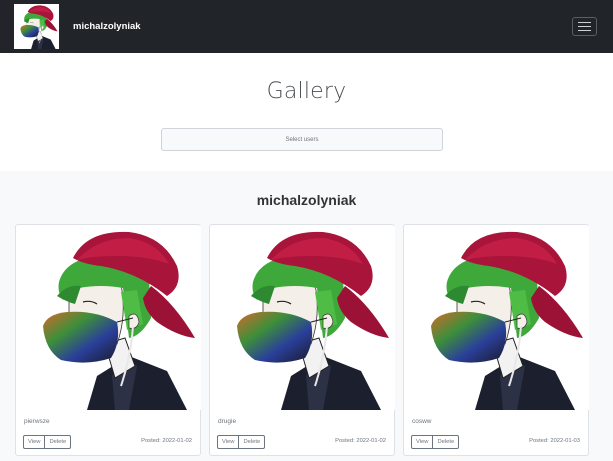  I want to click on page-title: Gallery, so click(306, 91).